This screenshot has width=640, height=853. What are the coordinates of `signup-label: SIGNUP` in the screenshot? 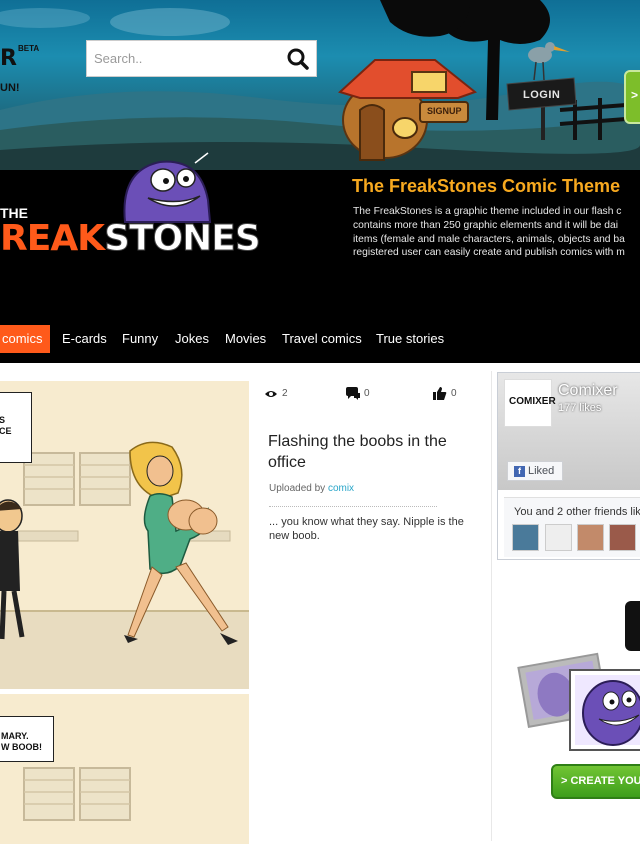 It's located at (444, 111).